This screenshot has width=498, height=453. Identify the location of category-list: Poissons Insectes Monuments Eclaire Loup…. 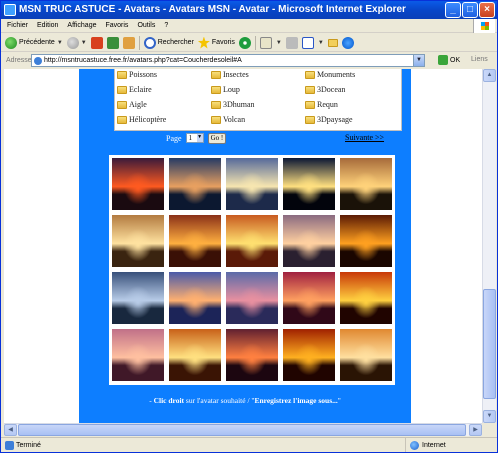
(258, 100).